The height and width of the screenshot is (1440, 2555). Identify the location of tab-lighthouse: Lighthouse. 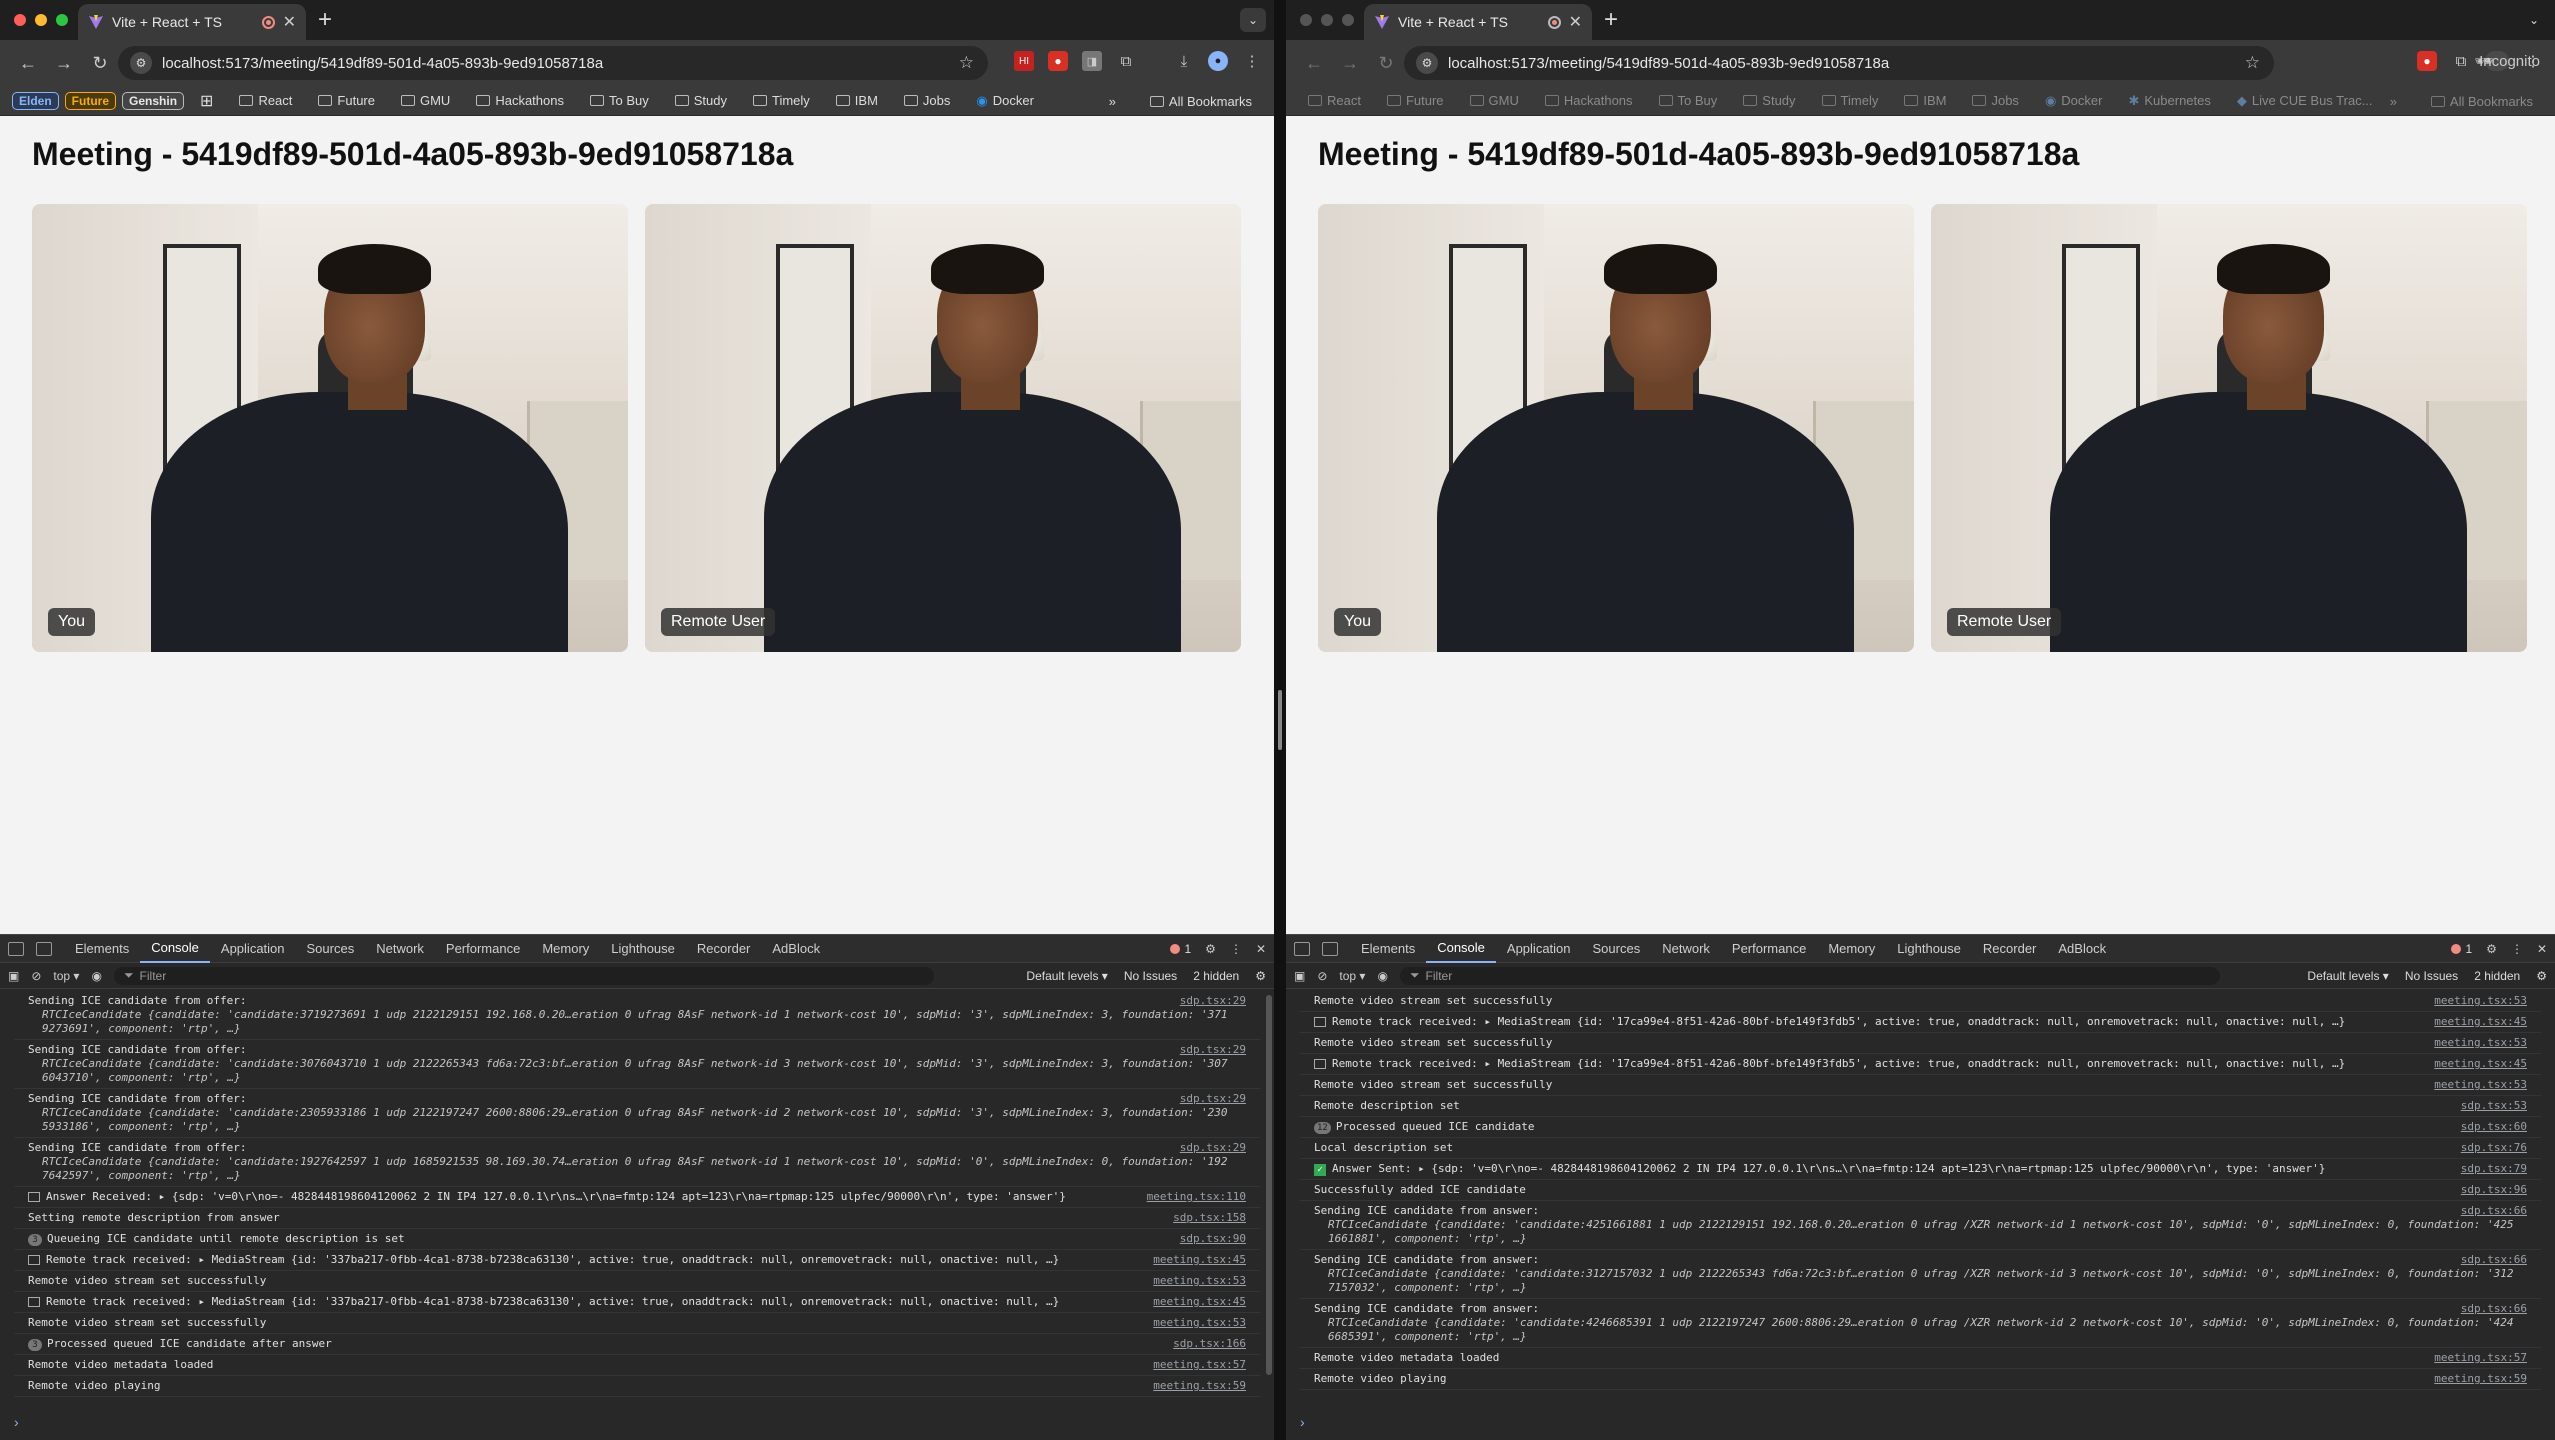
(643, 949).